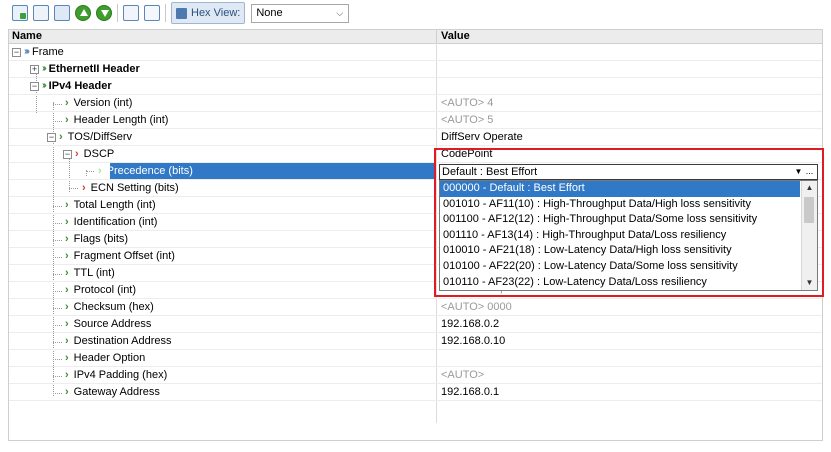  I want to click on row-label: EthernetII Header, so click(94, 69).